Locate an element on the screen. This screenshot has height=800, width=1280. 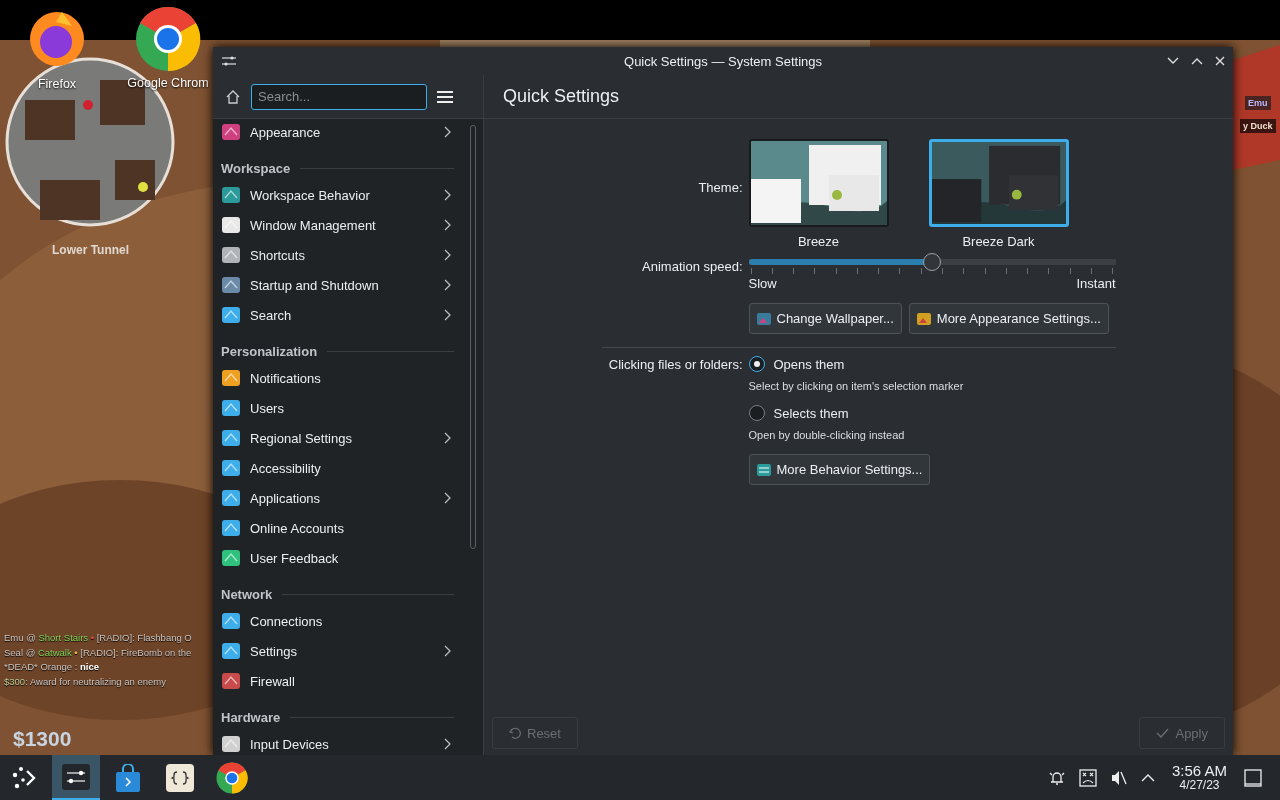
caret-up-icon is located at coordinates (1147, 777).